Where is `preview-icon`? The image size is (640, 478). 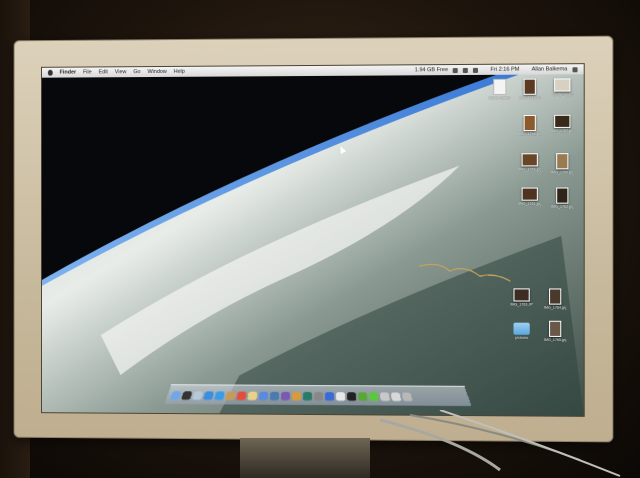 preview-icon is located at coordinates (252, 396).